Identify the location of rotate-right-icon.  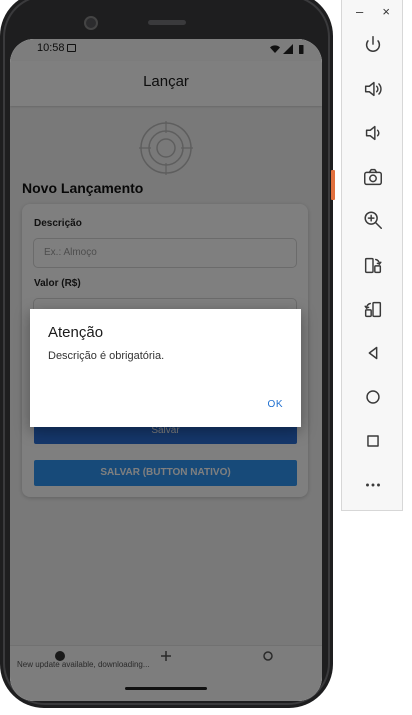
(373, 309).